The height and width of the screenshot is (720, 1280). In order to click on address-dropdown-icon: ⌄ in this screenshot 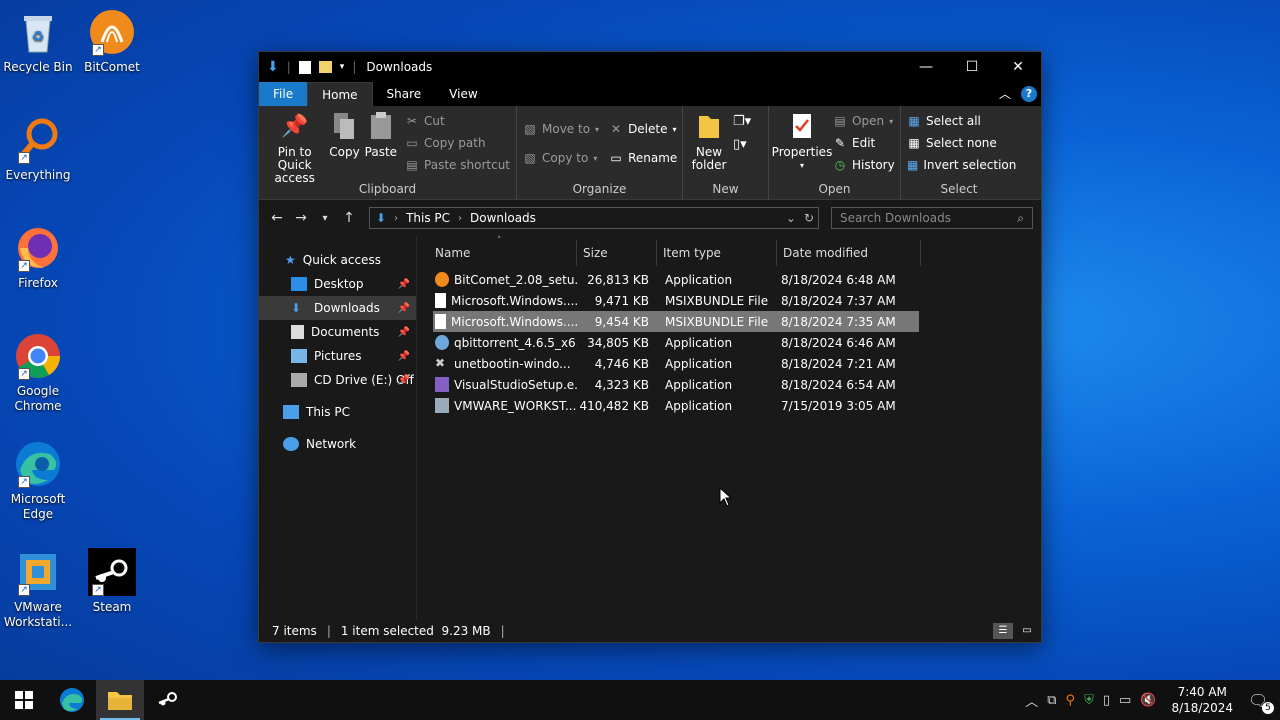, I will do `click(791, 218)`.